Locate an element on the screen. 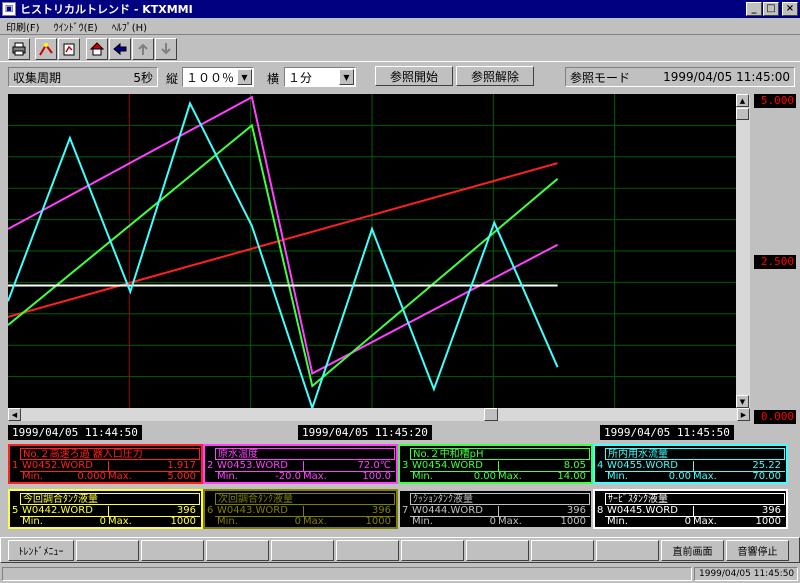 Image resolution: width=800 pixels, height=583 pixels. ref-cancel-button: 参照解除 is located at coordinates (495, 76).